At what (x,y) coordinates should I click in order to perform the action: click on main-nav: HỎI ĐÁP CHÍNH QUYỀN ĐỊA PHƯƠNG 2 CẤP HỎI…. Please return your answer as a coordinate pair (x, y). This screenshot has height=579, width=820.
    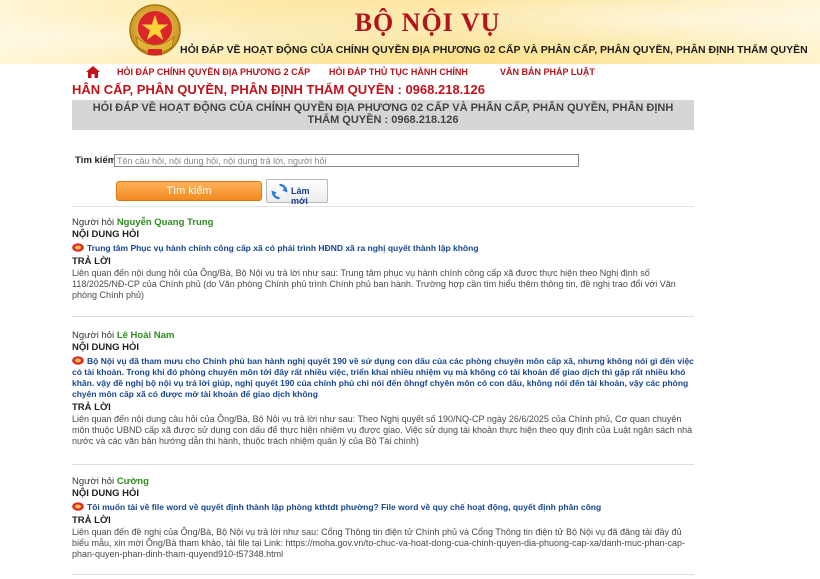
    Looking at the image, I should click on (410, 73).